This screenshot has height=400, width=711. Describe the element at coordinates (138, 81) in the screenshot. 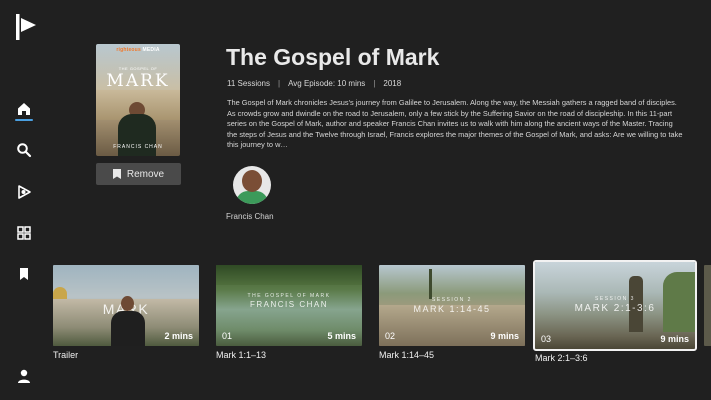

I see `cover-title: MARK` at that location.